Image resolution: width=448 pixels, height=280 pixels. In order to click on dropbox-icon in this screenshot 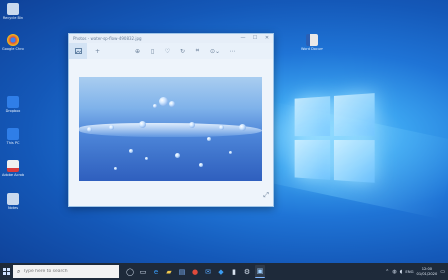, I will do `click(13, 102)`.